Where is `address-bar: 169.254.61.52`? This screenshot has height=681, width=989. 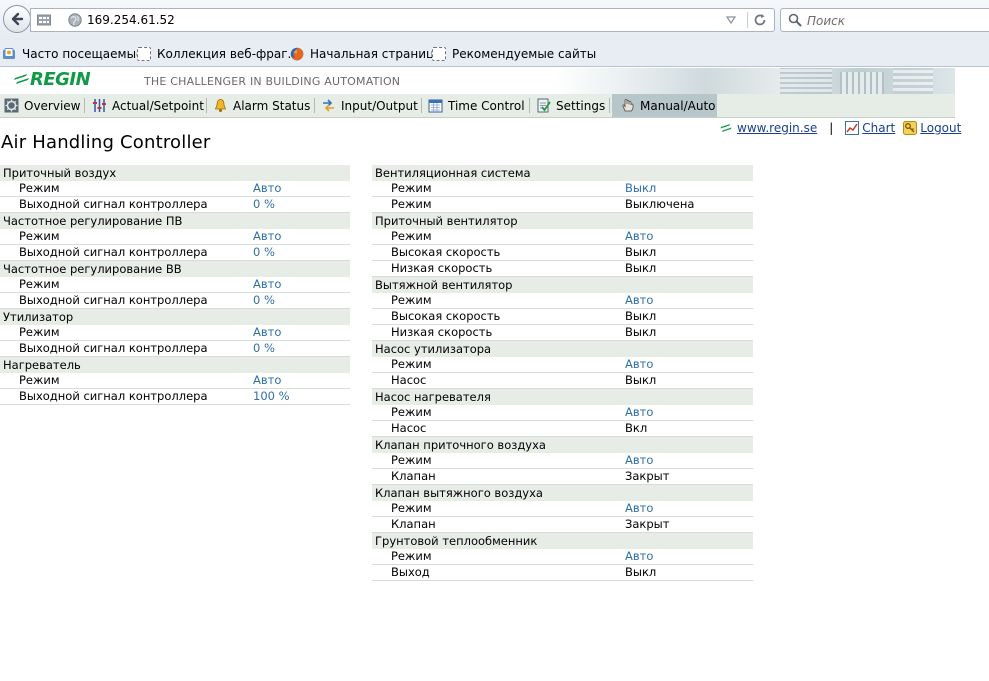 address-bar: 169.254.61.52 is located at coordinates (402, 20).